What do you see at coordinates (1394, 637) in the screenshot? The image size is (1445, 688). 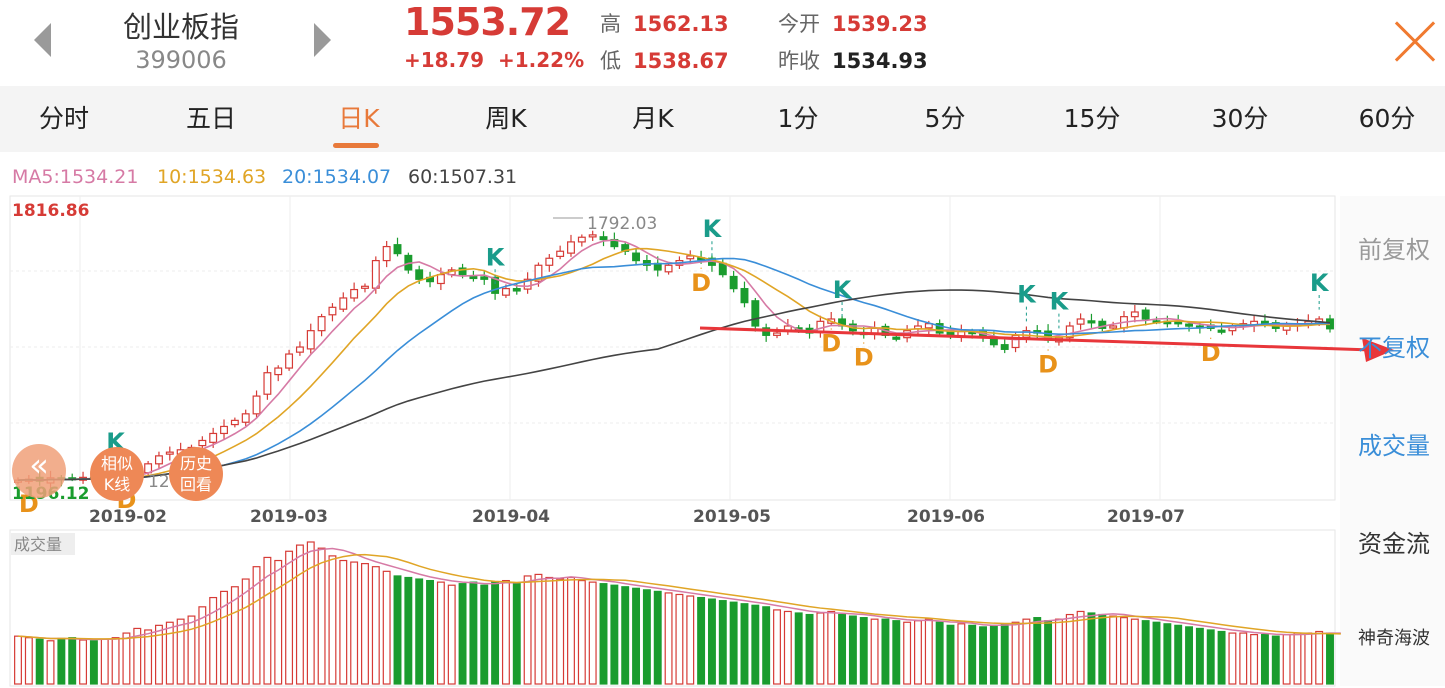 I see `side-magic-wave: 神奇海波` at bounding box center [1394, 637].